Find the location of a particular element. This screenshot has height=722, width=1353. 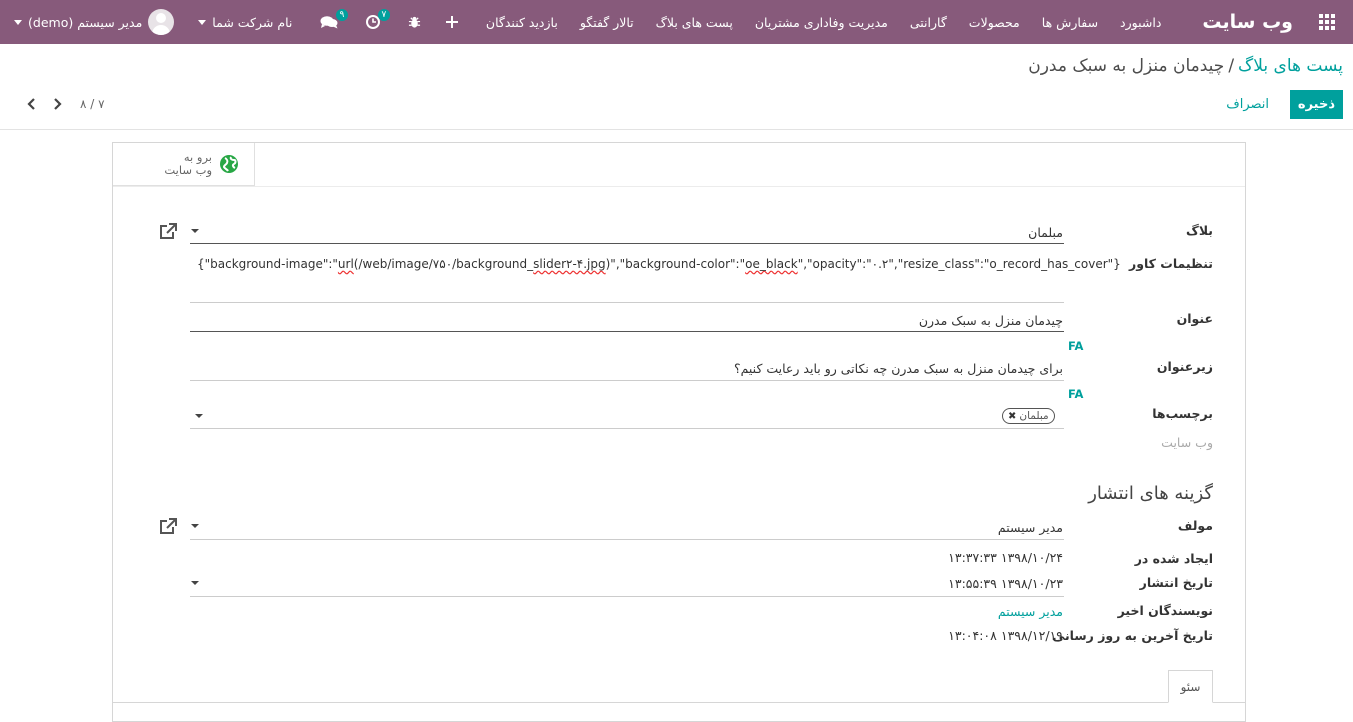

pager: ۸ / ۷ is located at coordinates (63, 104).